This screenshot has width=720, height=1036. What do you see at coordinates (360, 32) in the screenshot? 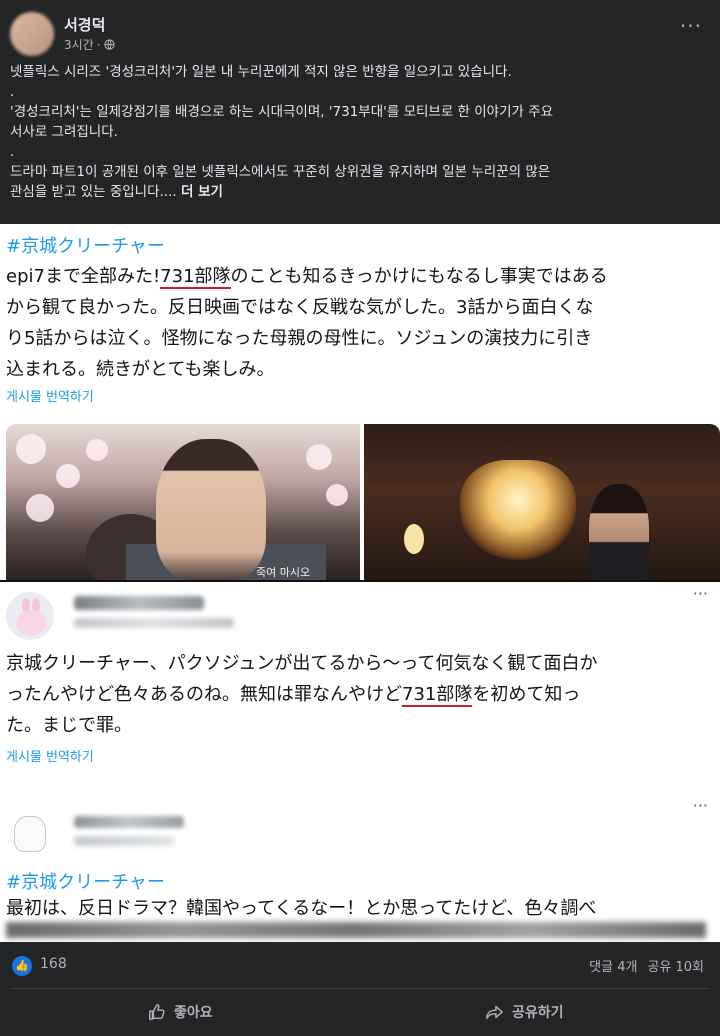
I see `post-header: 서경덕 3시간 · ···` at bounding box center [360, 32].